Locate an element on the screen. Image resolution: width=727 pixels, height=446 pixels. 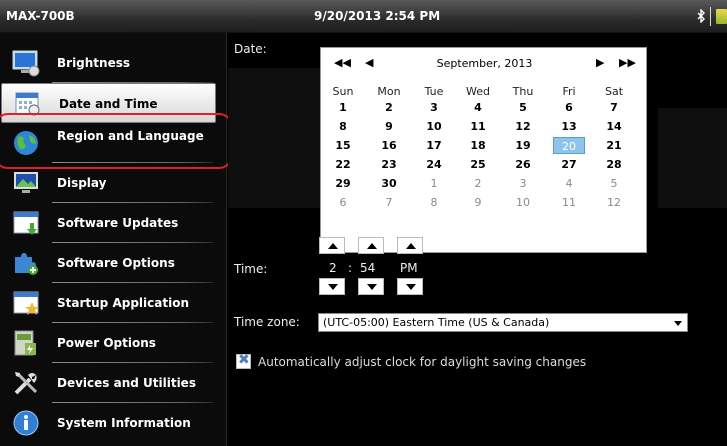
sidebar-item-power-options: Power Options is located at coordinates (113, 343).